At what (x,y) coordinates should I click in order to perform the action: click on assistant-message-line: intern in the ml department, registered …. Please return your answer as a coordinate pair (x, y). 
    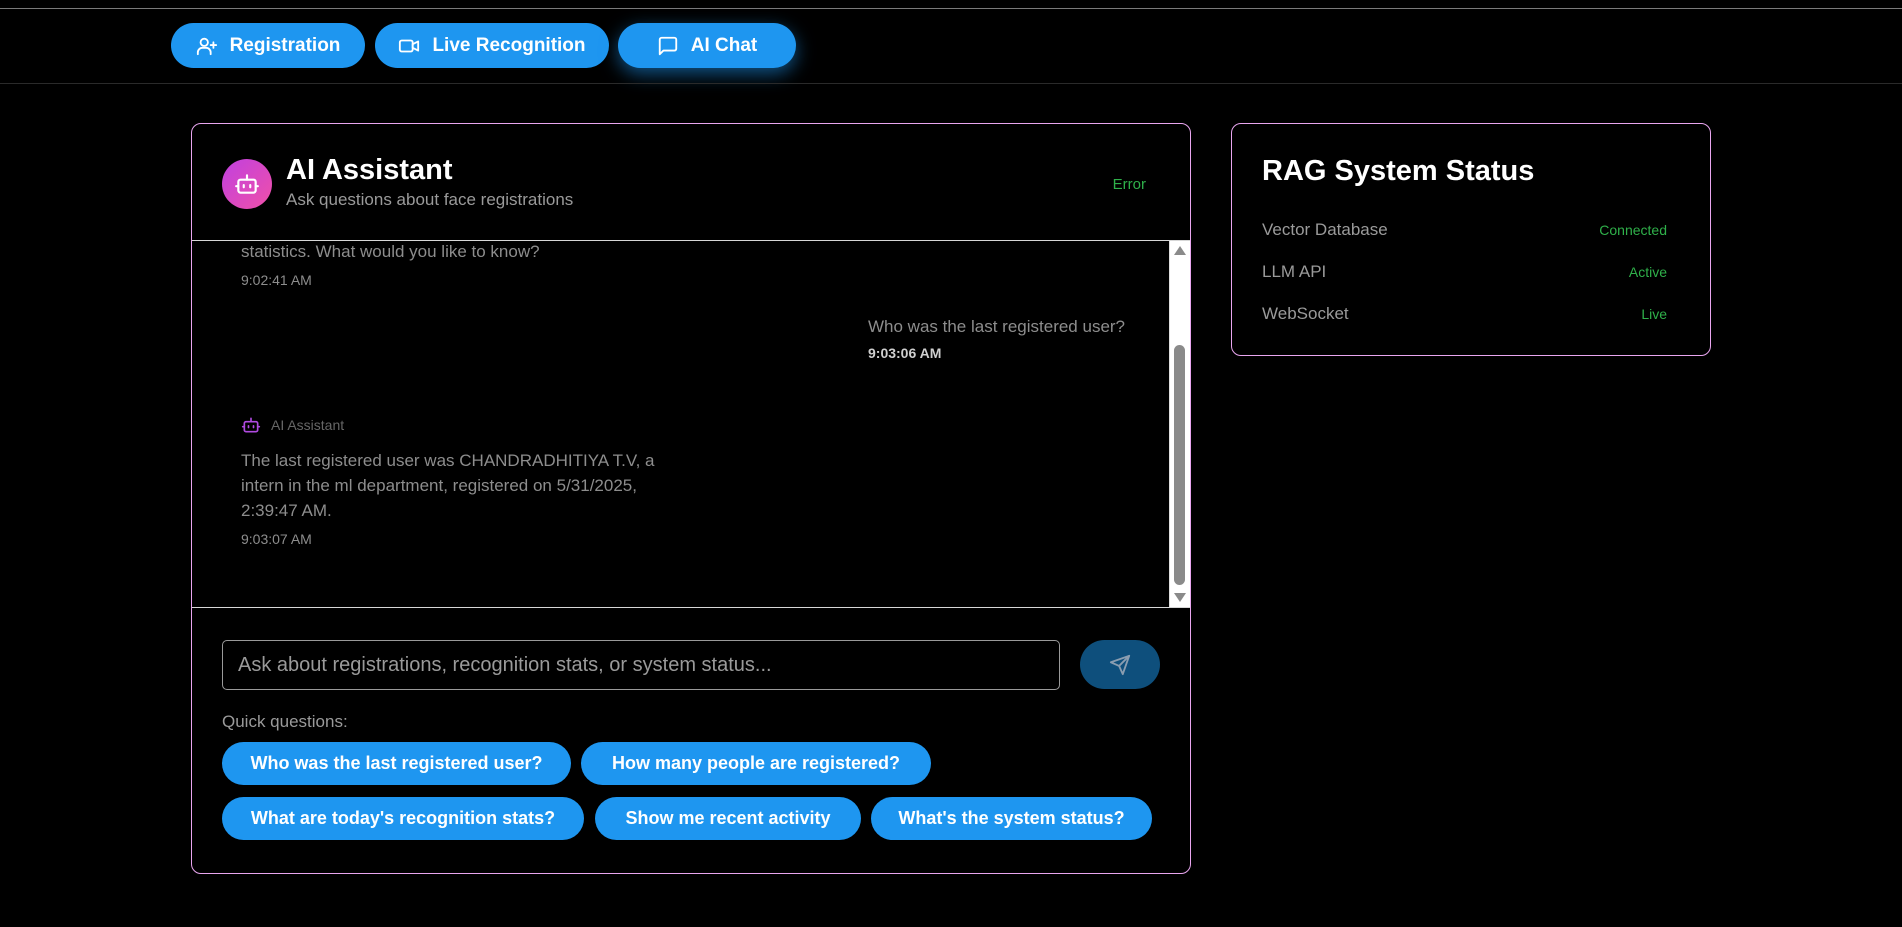
    Looking at the image, I should click on (439, 485).